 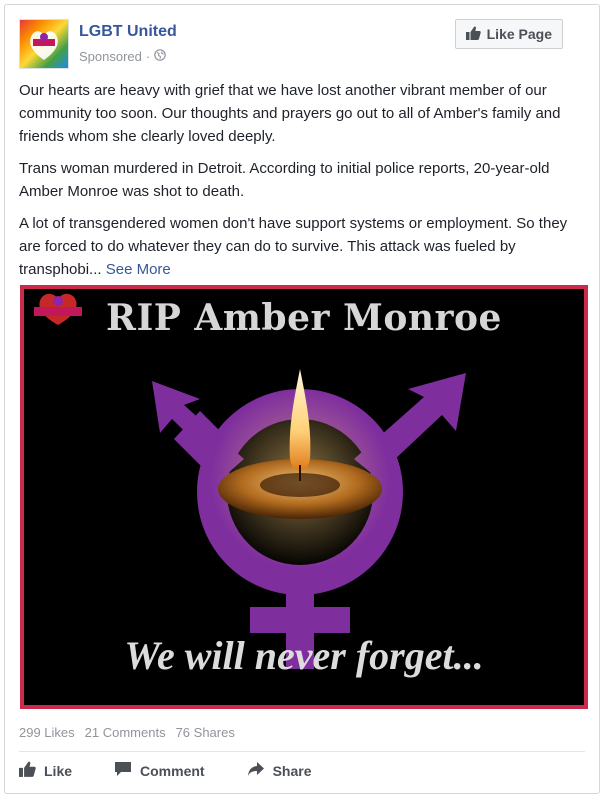 What do you see at coordinates (205, 732) in the screenshot?
I see `shares-count: 76 Shares` at bounding box center [205, 732].